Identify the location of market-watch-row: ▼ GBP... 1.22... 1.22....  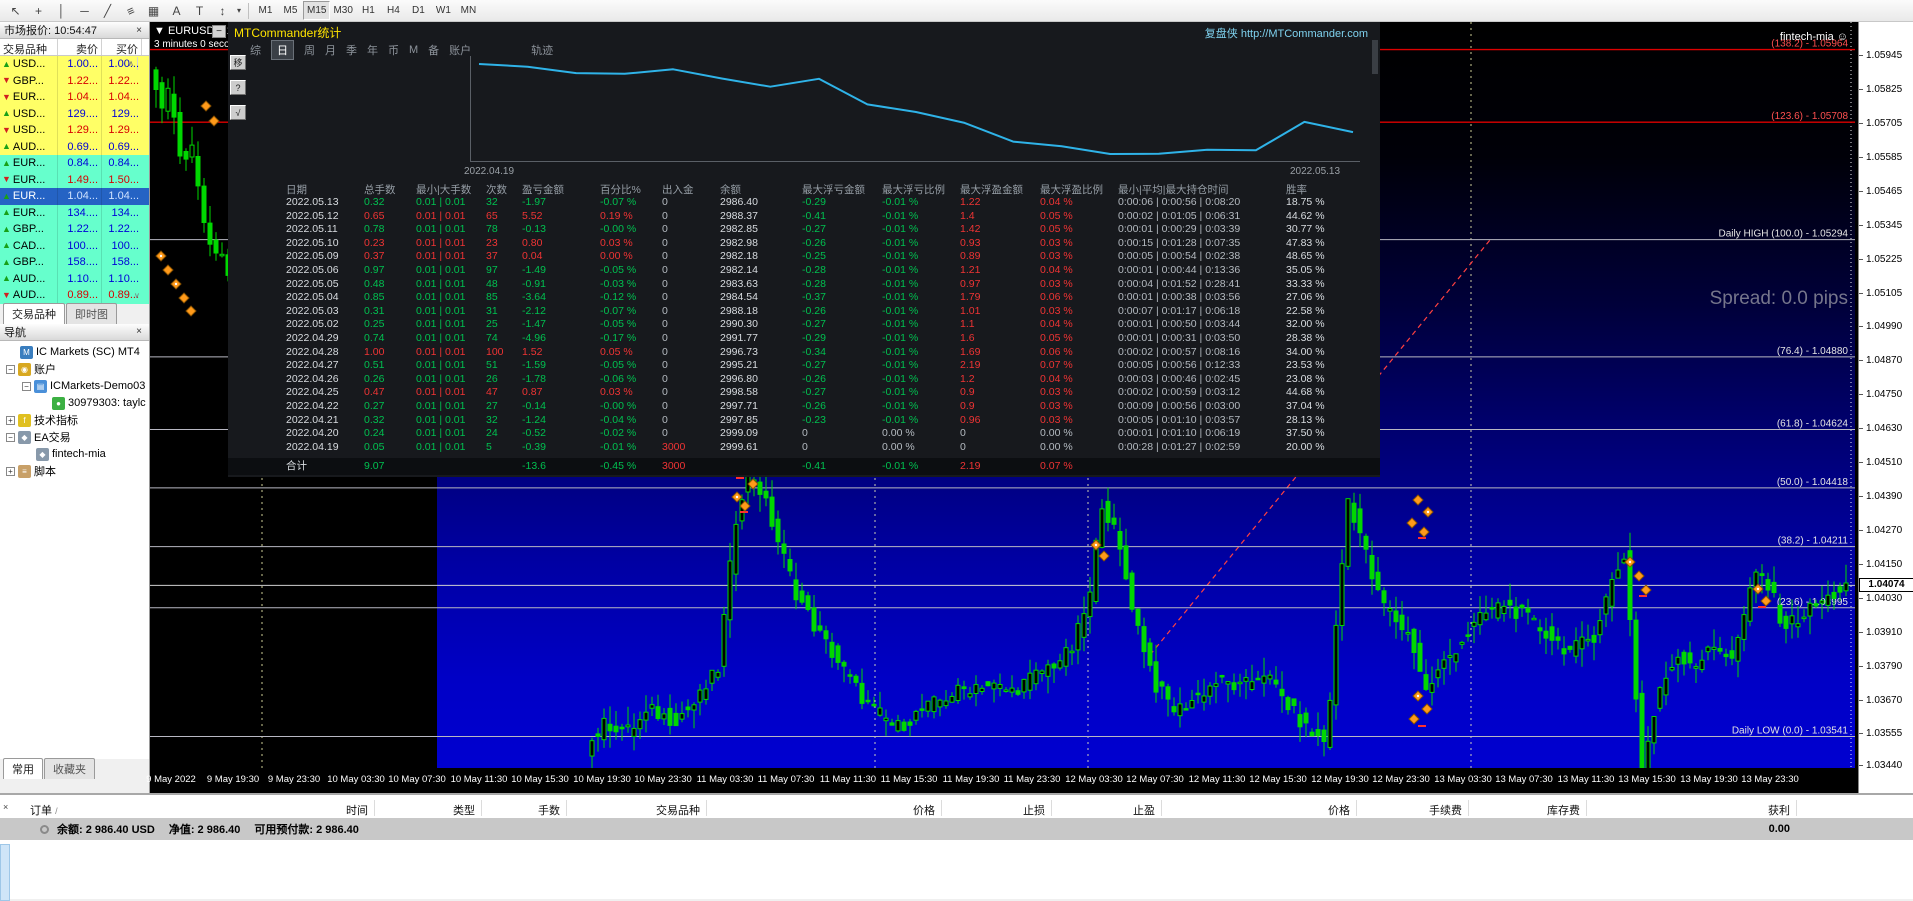
(74, 80).